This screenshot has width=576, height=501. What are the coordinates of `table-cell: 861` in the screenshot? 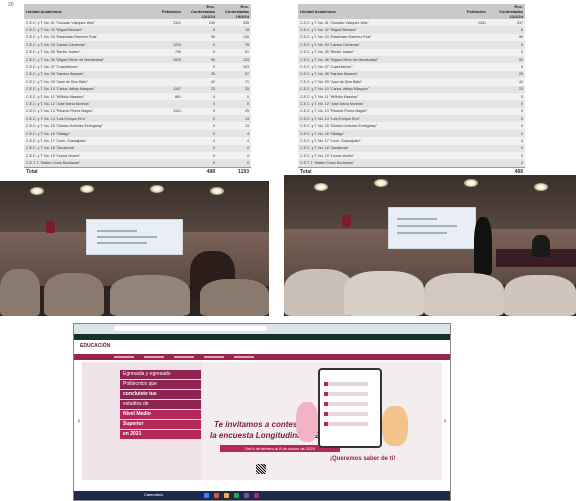 It's located at (166, 96).